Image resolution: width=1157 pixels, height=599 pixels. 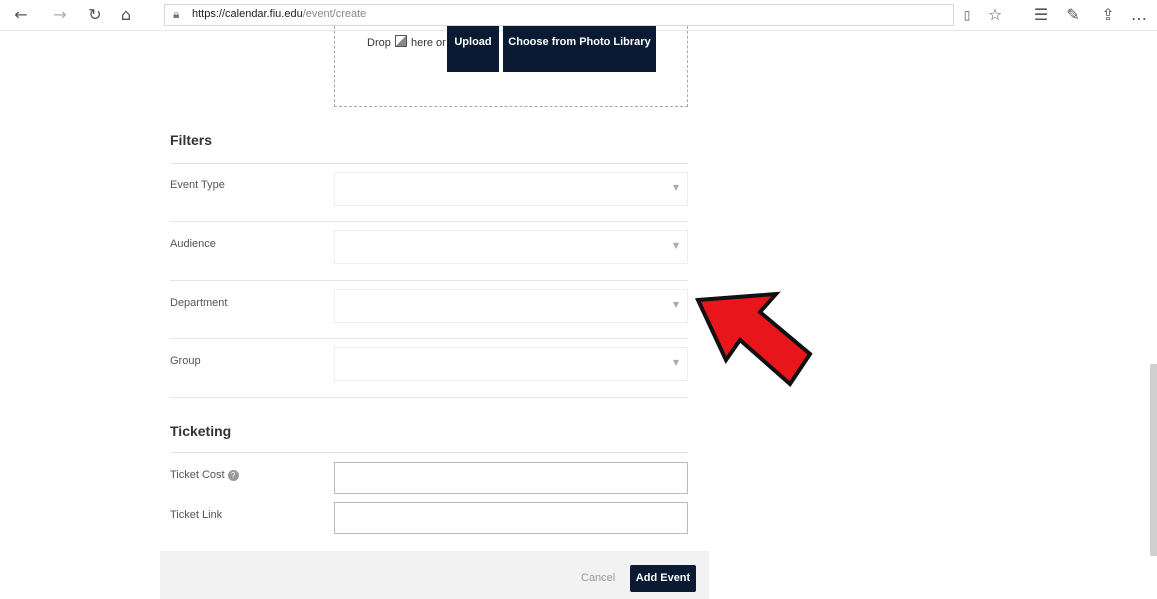 I want to click on help-icon: ?, so click(x=233, y=475).